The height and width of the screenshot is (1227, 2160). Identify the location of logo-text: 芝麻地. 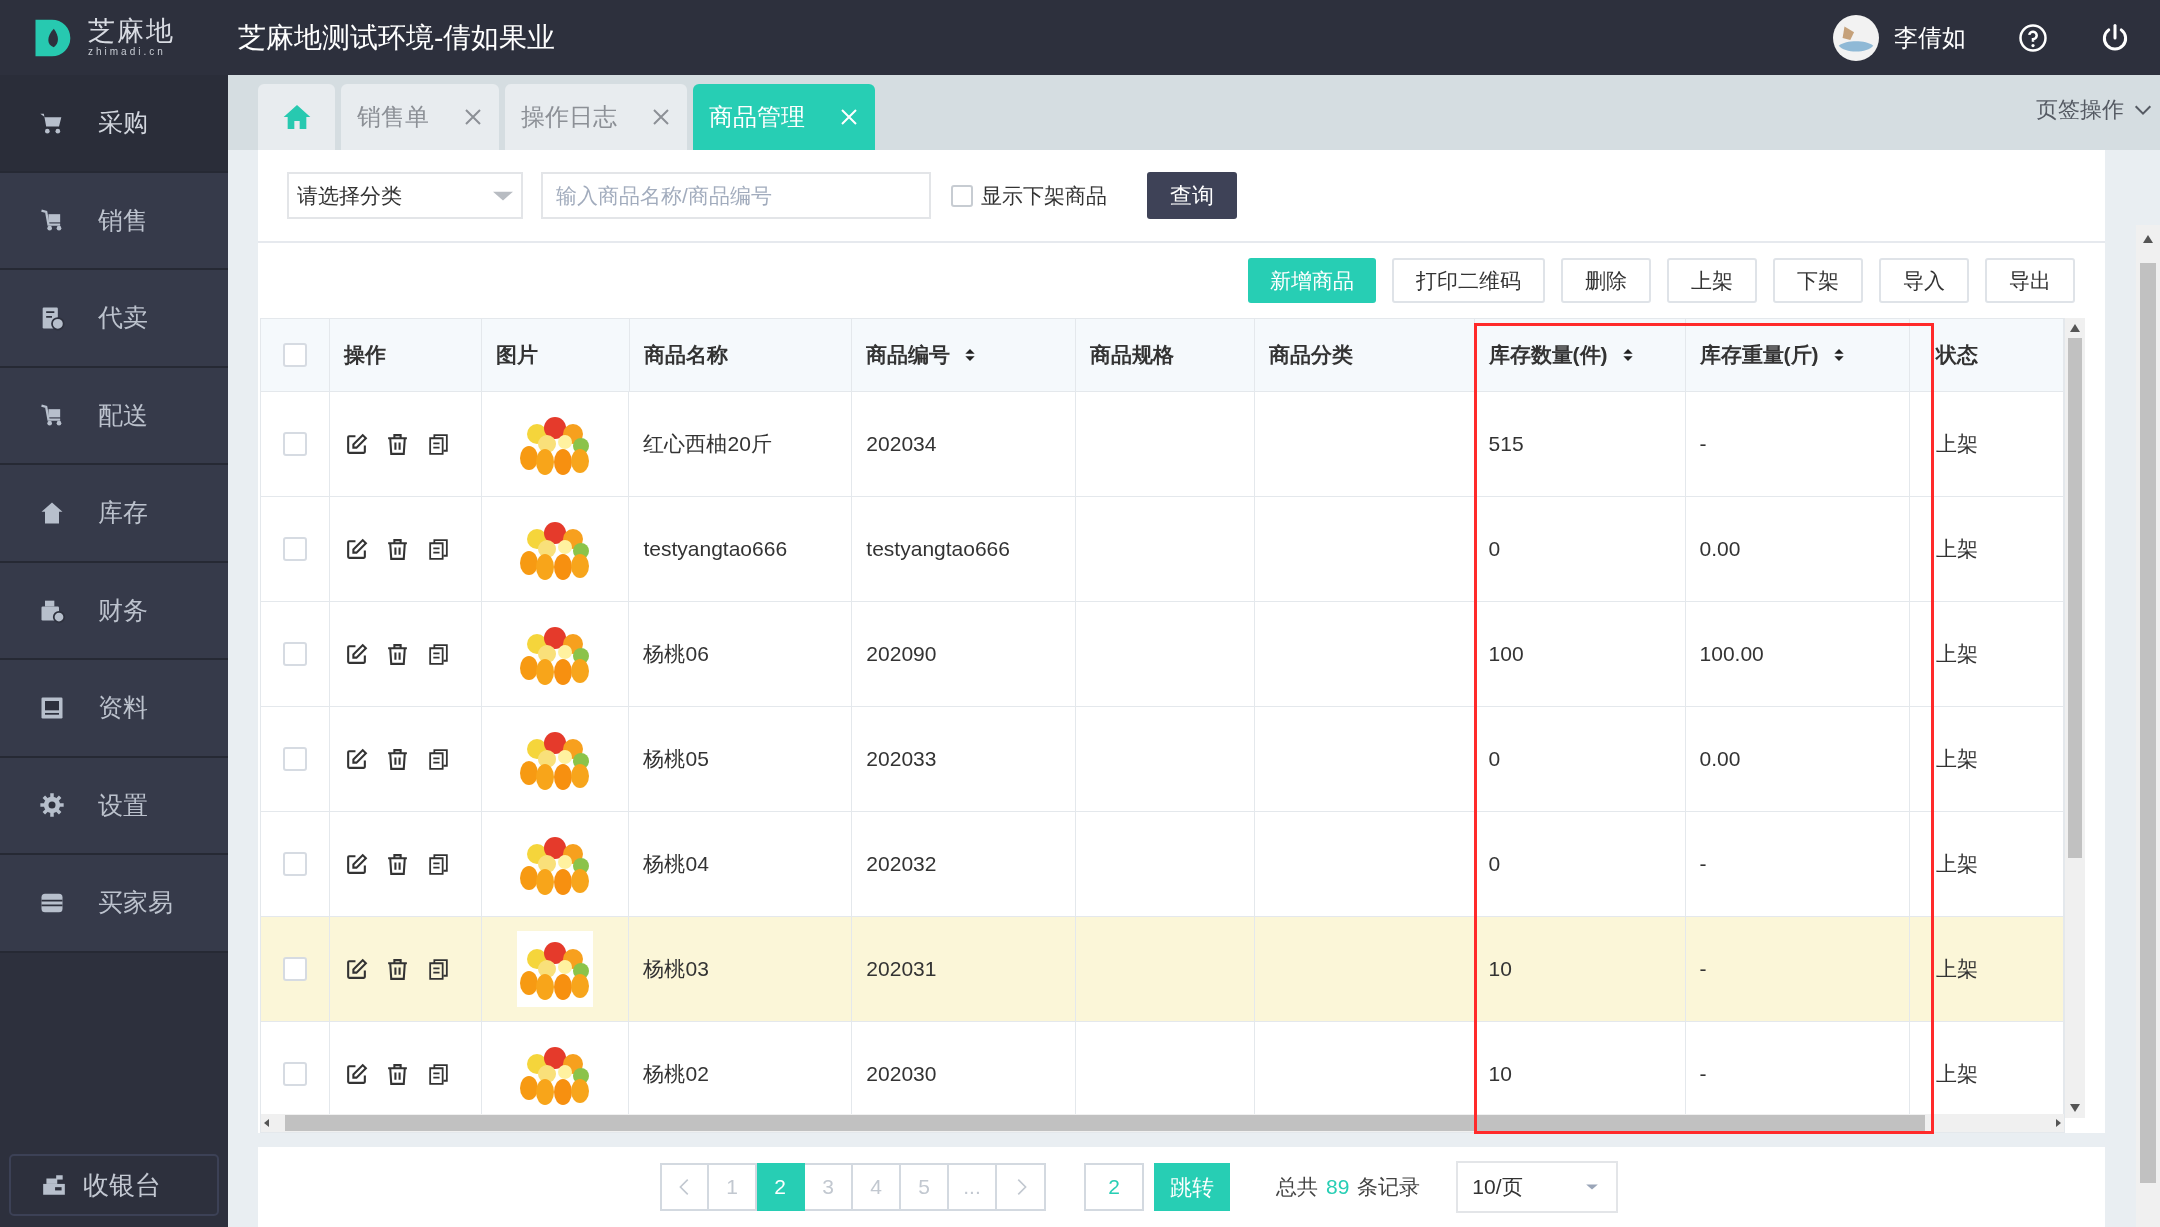
(131, 31).